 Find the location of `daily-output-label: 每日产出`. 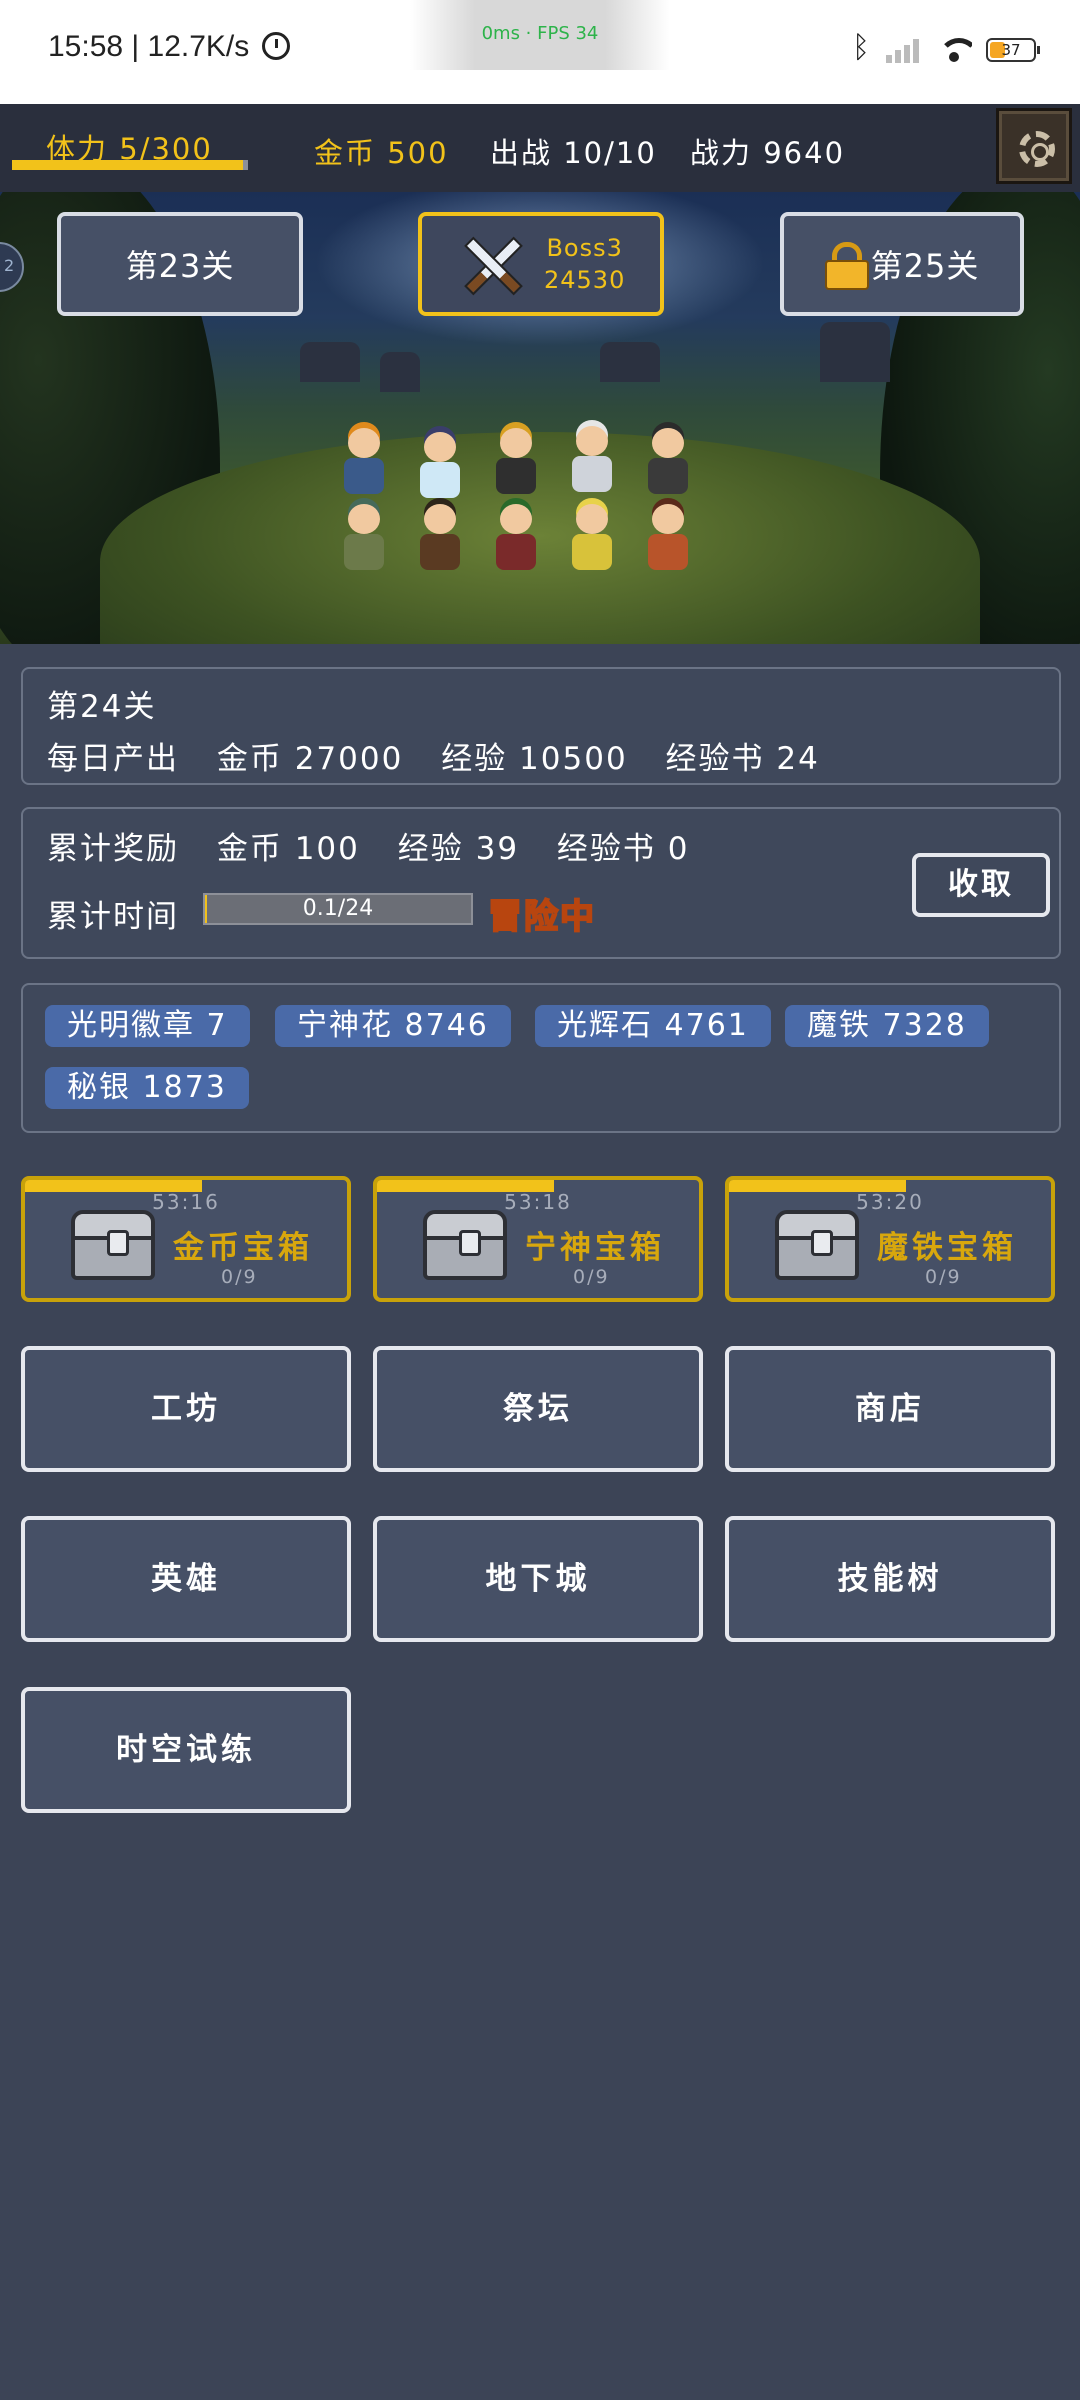

daily-output-label: 每日产出 is located at coordinates (113, 759).